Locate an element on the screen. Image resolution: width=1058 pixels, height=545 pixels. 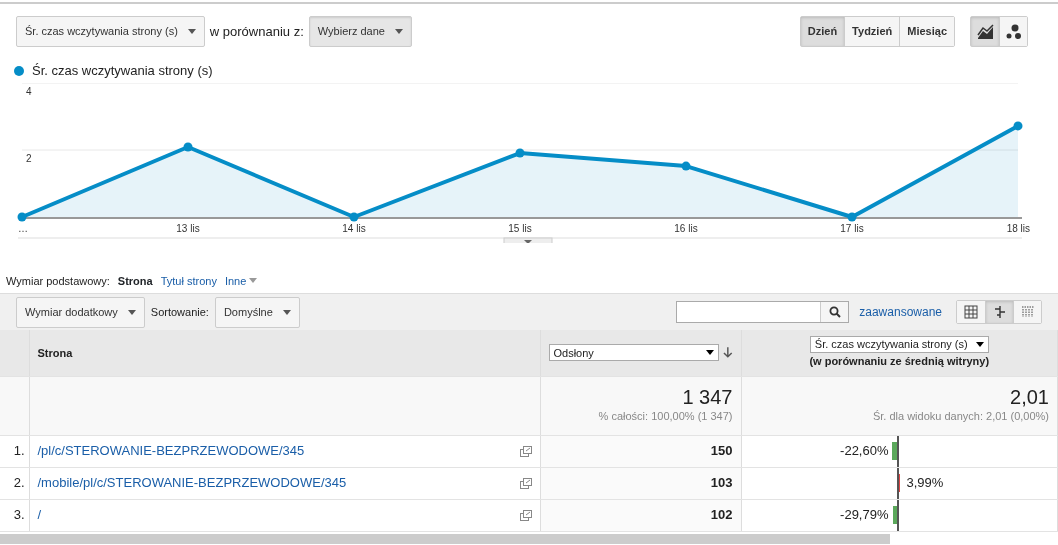
grid-icon is located at coordinates (971, 312).